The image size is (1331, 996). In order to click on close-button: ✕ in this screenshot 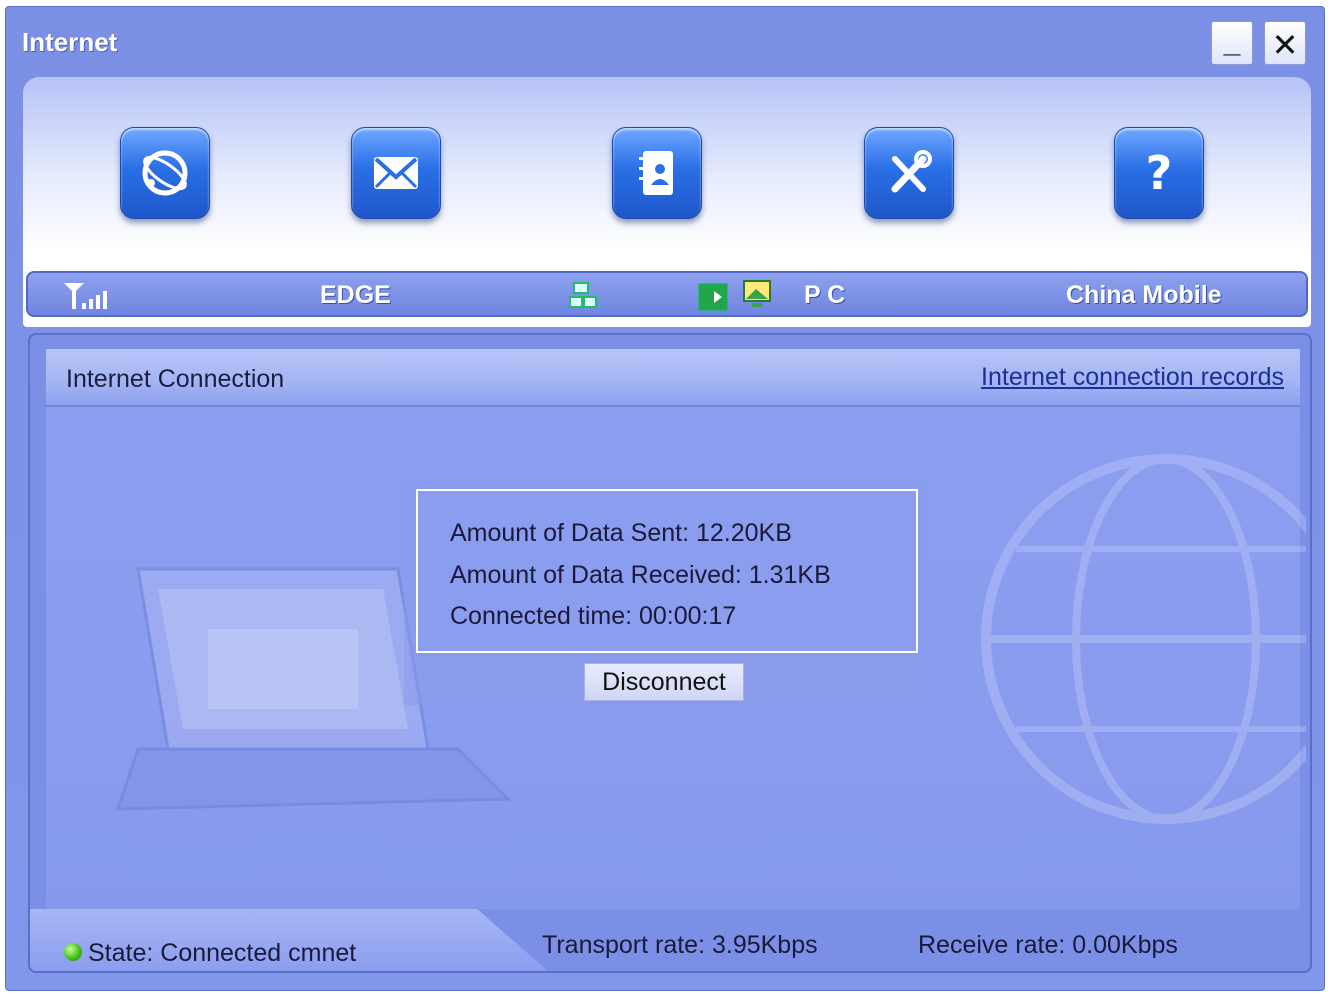, I will do `click(1285, 43)`.